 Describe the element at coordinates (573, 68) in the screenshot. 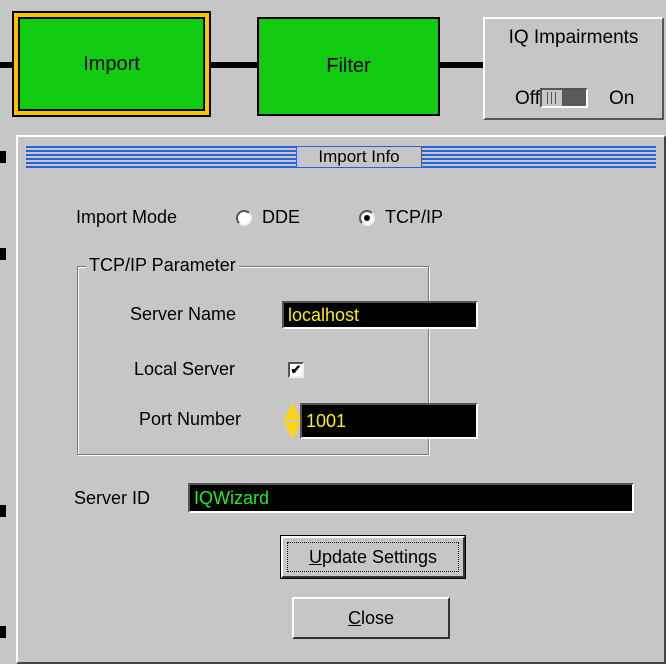

I see `iq-impairments-block: IQ Impairments Off On` at that location.